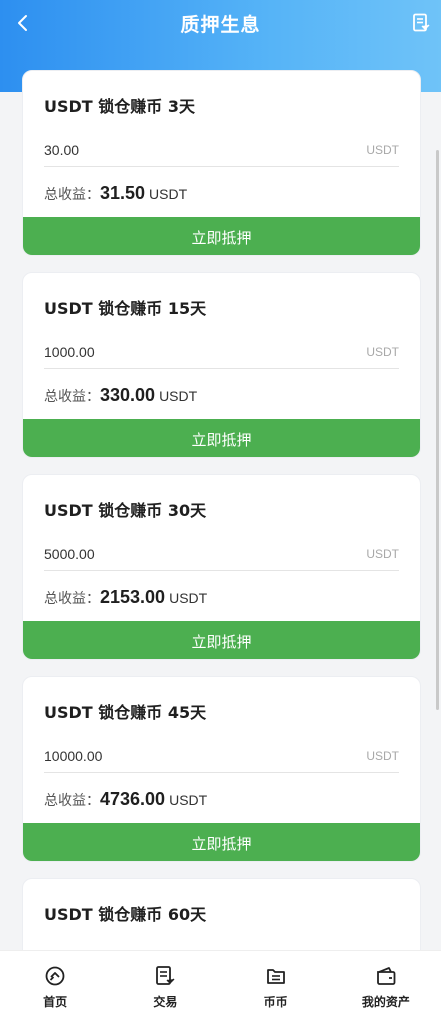  Describe the element at coordinates (275, 976) in the screenshot. I see `exchange-icon` at that location.